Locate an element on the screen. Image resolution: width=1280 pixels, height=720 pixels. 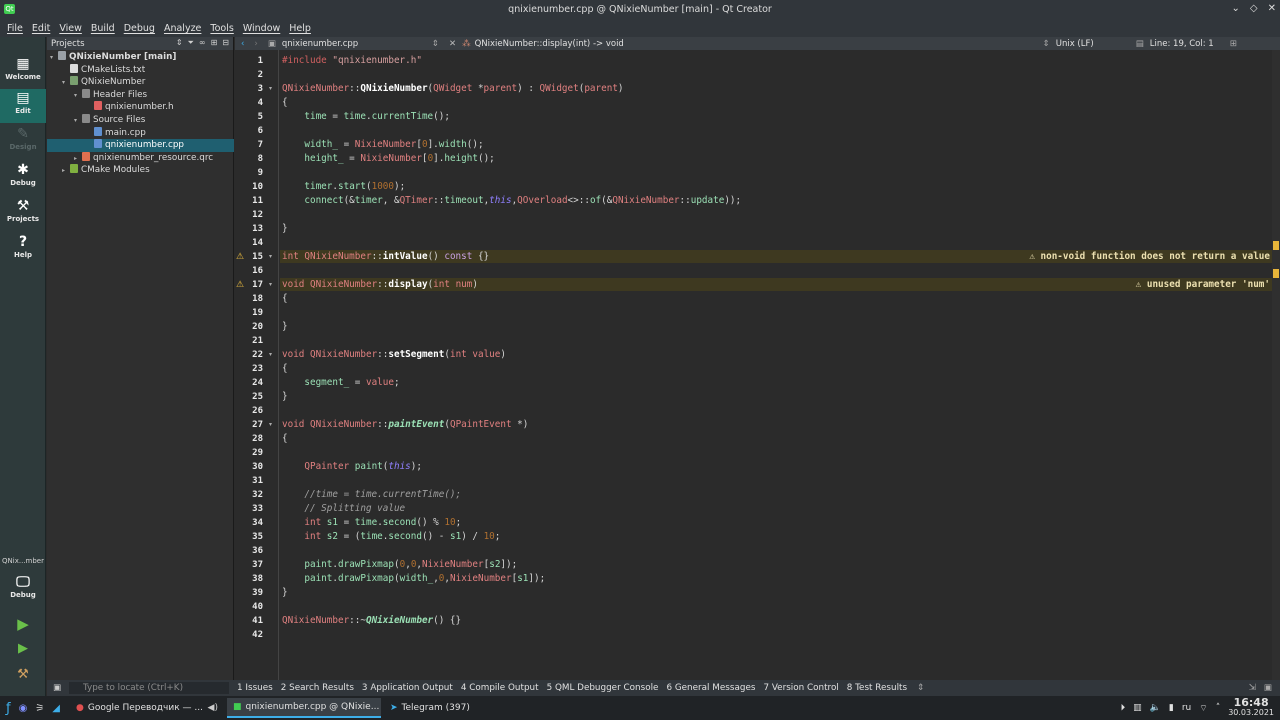
keyboard-layout: ru is located at coordinates (1186, 708).